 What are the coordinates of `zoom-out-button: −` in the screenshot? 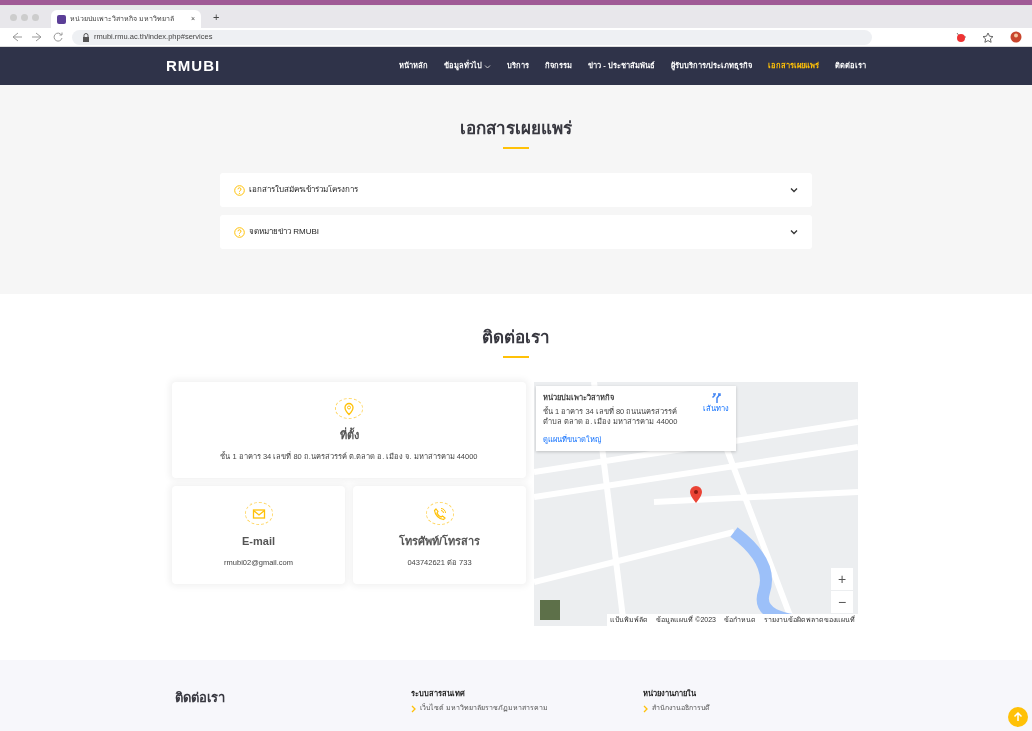 It's located at (842, 602).